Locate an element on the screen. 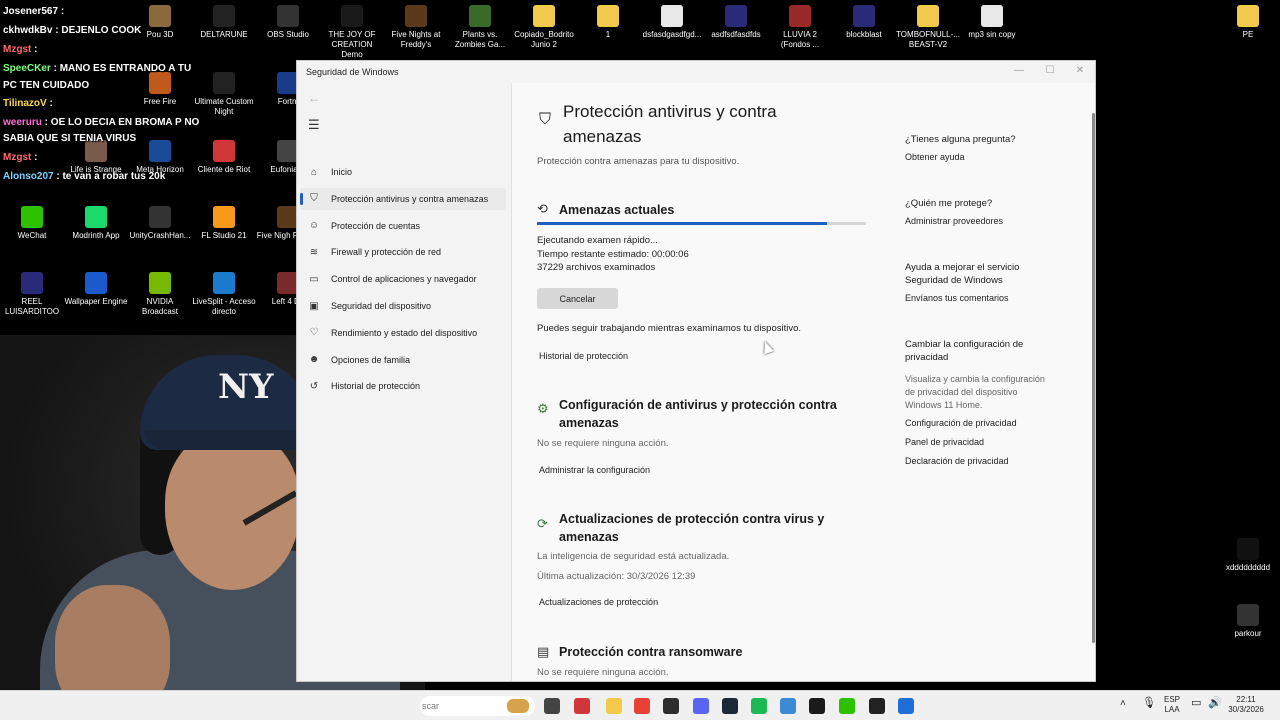 Image resolution: width=1280 pixels, height=720 pixels. task-view-icon is located at coordinates (552, 706).